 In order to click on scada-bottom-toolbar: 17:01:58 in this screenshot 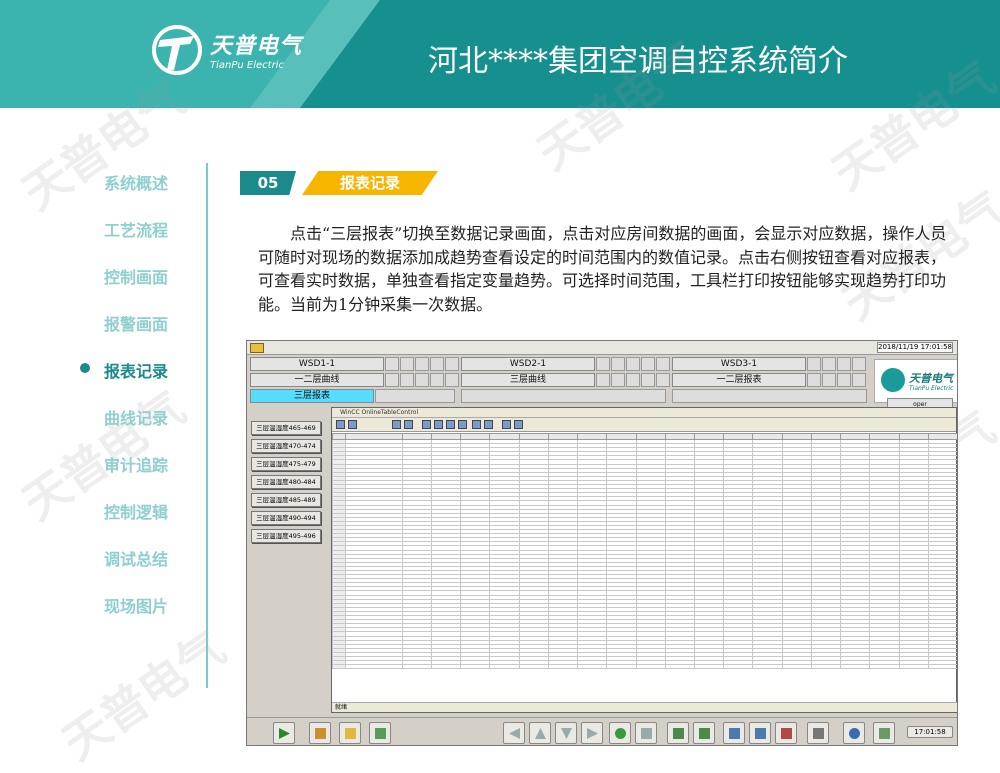, I will do `click(602, 731)`.